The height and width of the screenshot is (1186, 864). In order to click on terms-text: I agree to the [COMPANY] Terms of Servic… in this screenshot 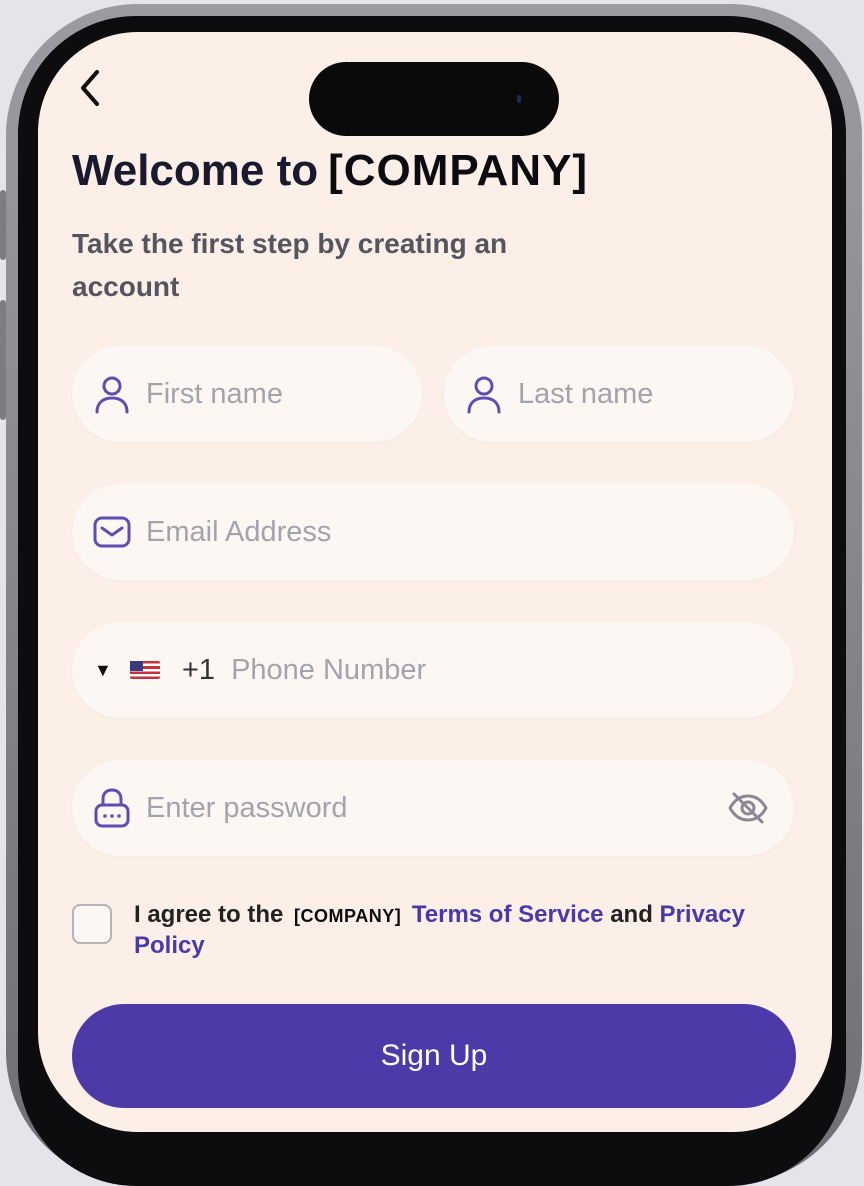, I will do `click(454, 930)`.